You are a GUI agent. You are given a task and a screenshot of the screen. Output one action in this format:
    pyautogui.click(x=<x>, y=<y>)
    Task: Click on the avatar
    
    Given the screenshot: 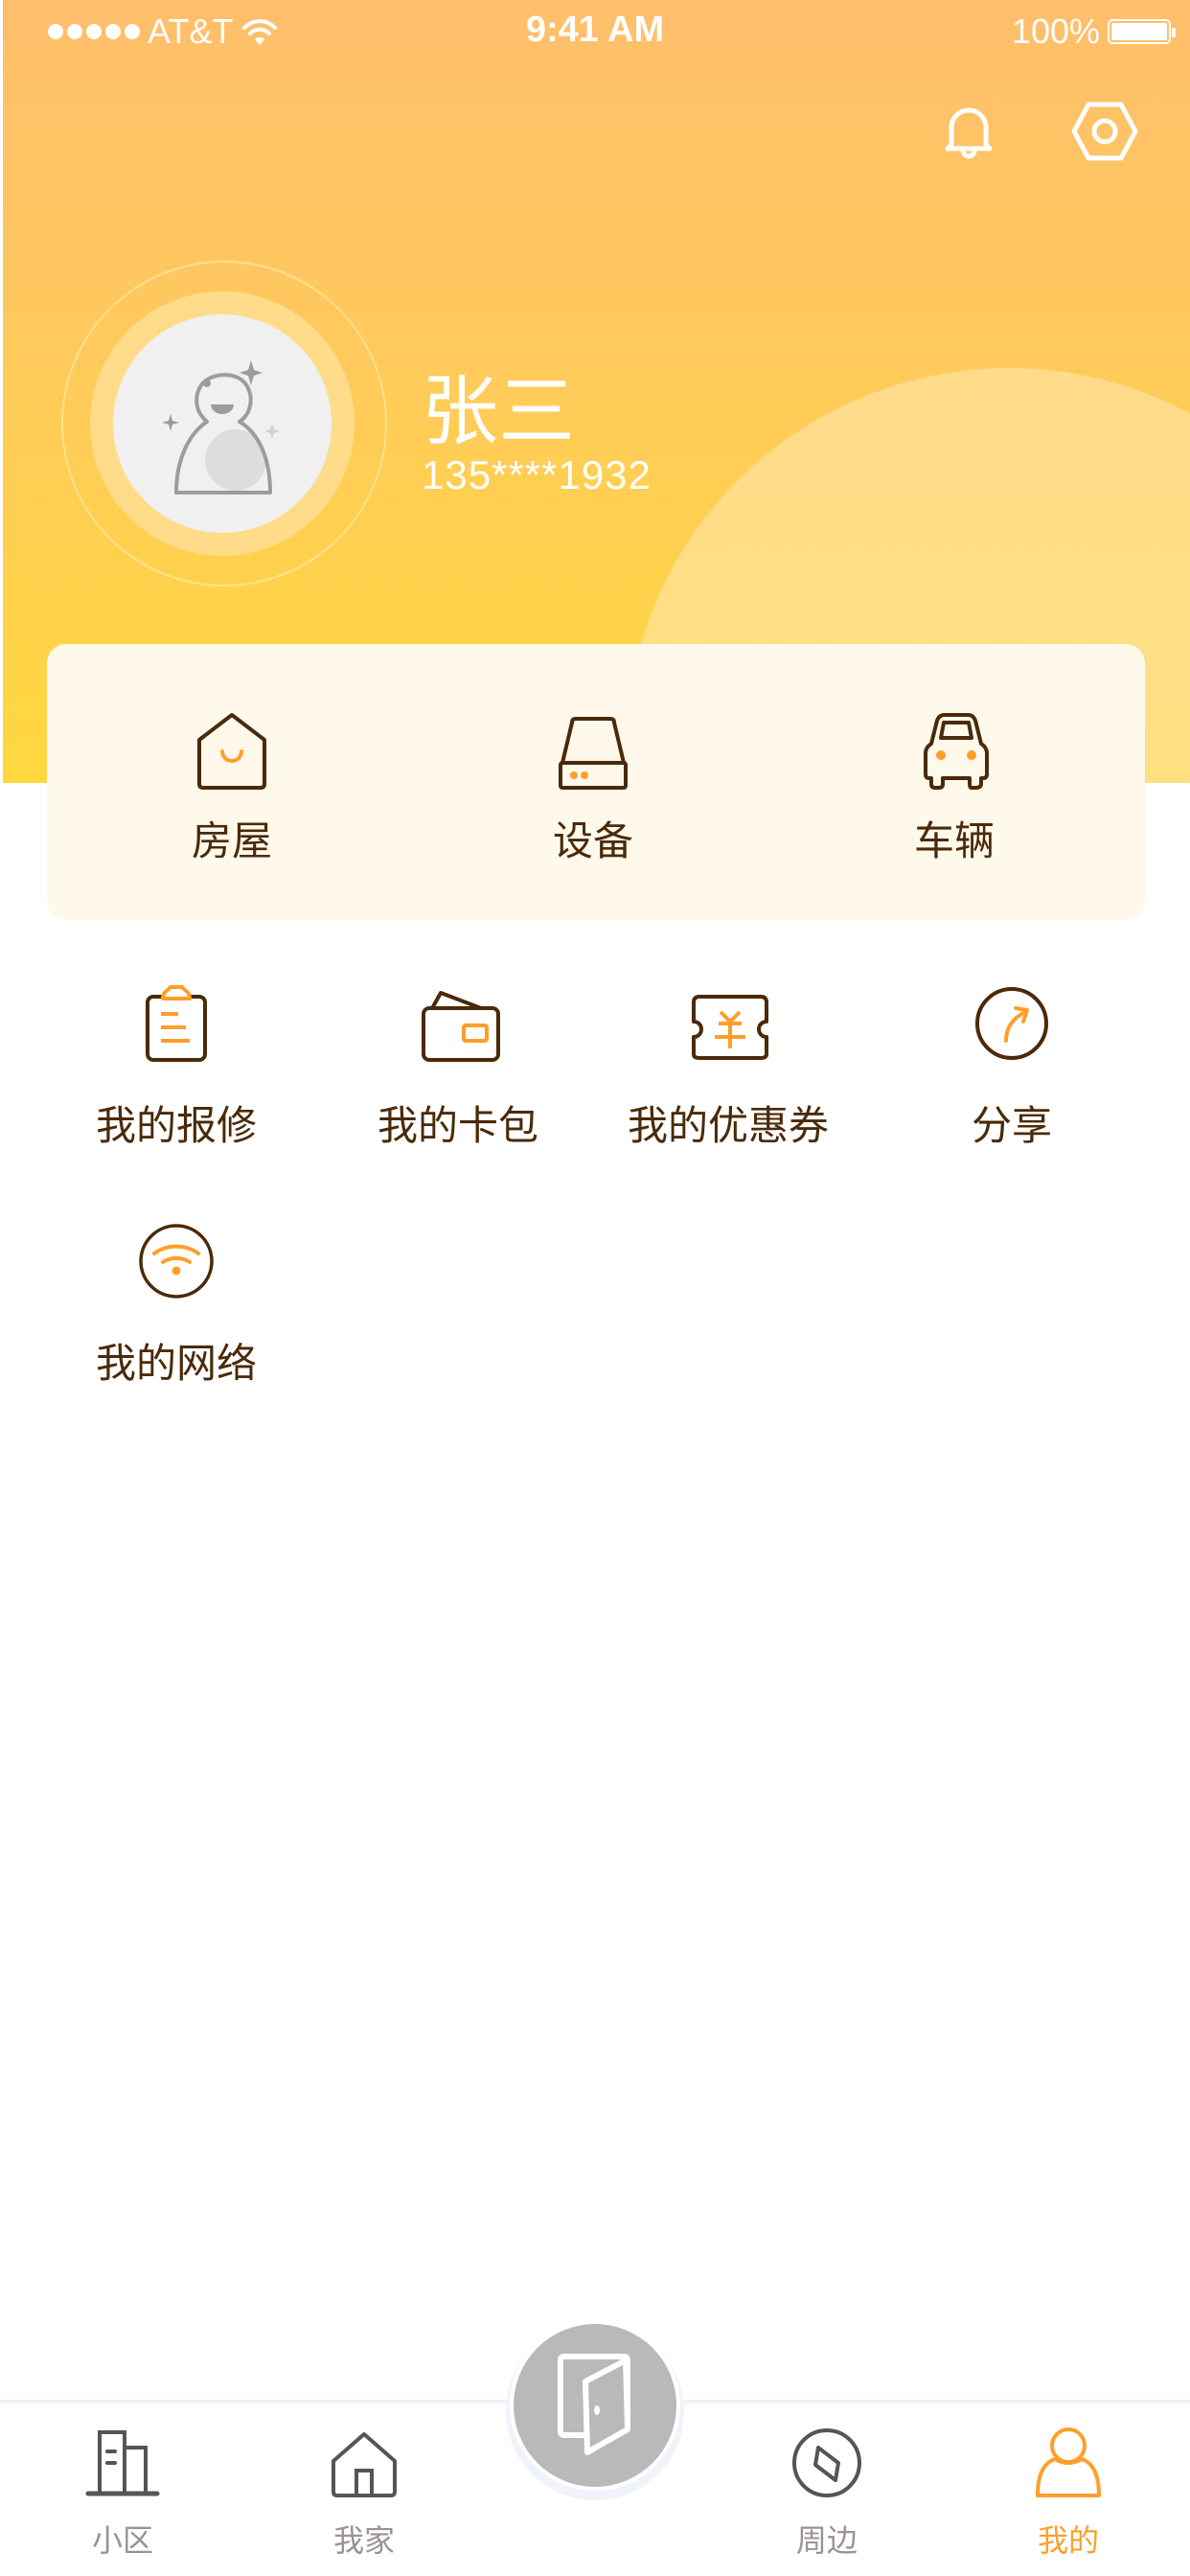 What is the action you would take?
    pyautogui.click(x=224, y=423)
    